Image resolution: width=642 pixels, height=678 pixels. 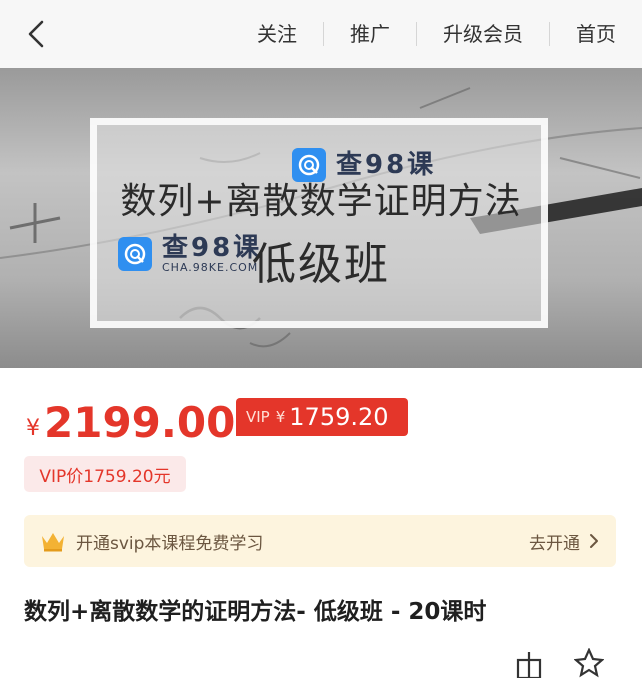 What do you see at coordinates (320, 541) in the screenshot?
I see `svip-upgrade-banner: 开通svip本课程免费学习 去开通` at bounding box center [320, 541].